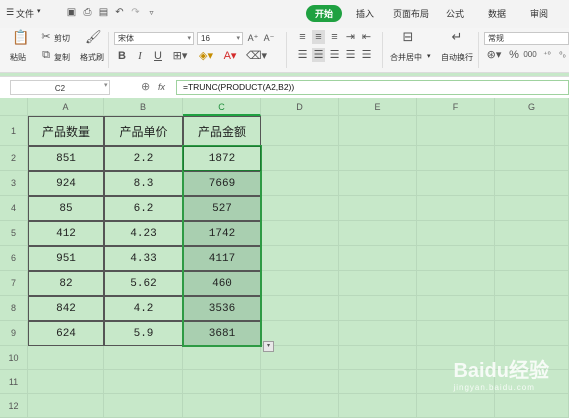 This screenshot has width=569, height=418. Describe the element at coordinates (145, 86) in the screenshot. I see `zoom-formula-icon: ⊕` at that location.